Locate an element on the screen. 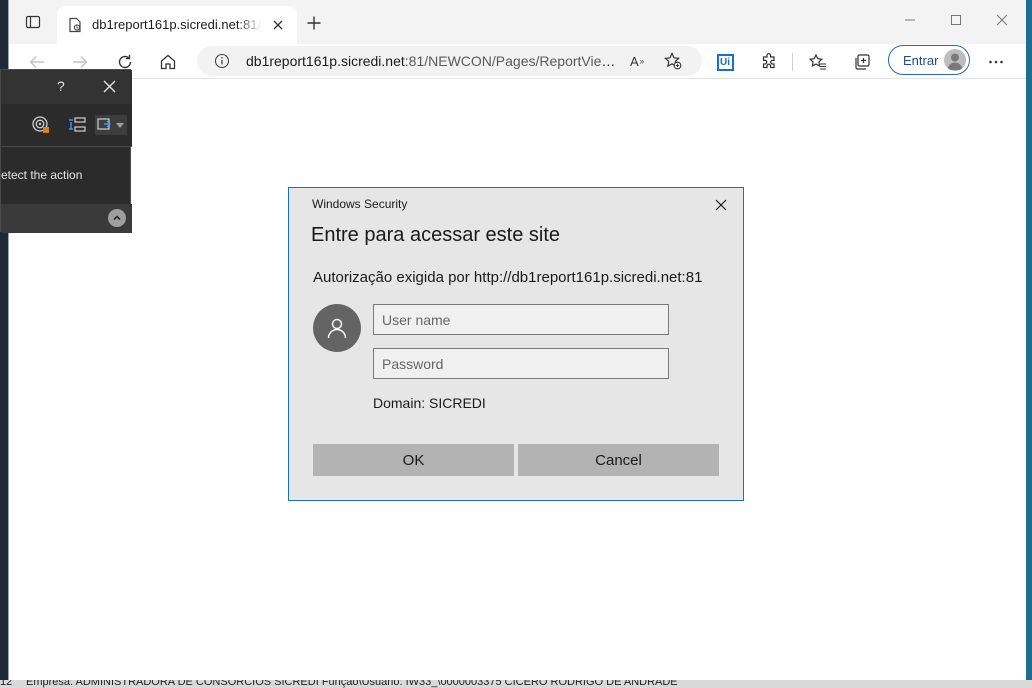  close-tab-icon is located at coordinates (278, 25).